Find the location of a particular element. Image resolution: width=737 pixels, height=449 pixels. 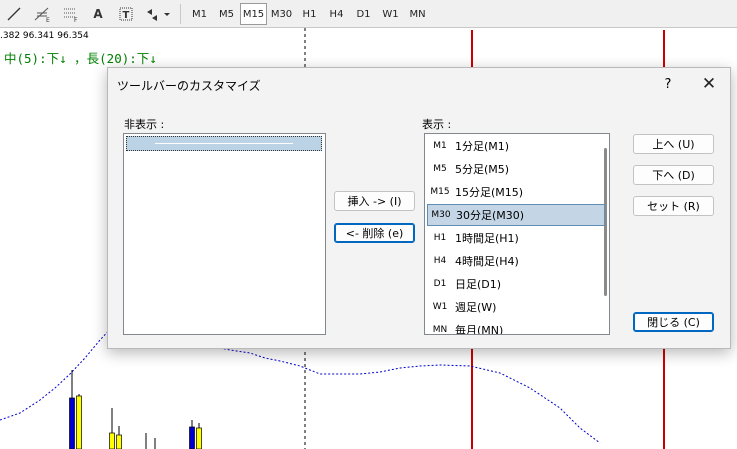

list-item: M30 30分足(M30) is located at coordinates (516, 215).